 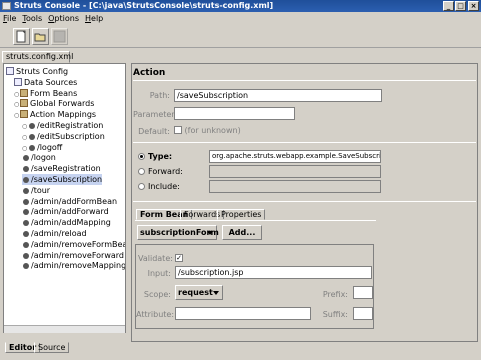 I want to click on open-icon, so click(x=40, y=37).